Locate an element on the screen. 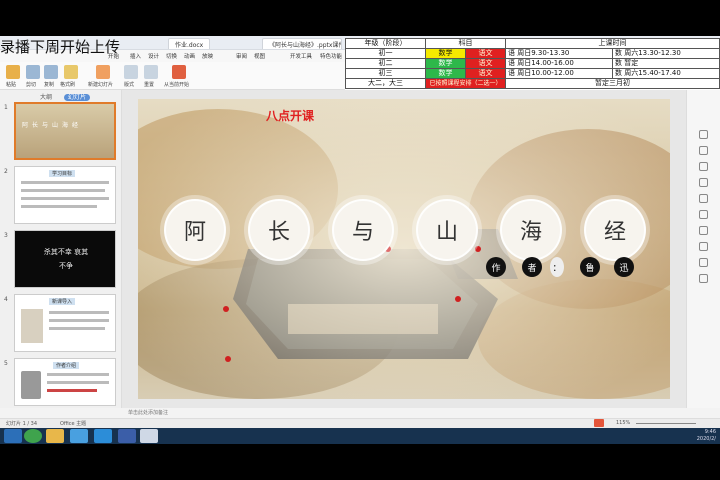 The height and width of the screenshot is (480, 720). time-math: 数 暂定 is located at coordinates (666, 63).